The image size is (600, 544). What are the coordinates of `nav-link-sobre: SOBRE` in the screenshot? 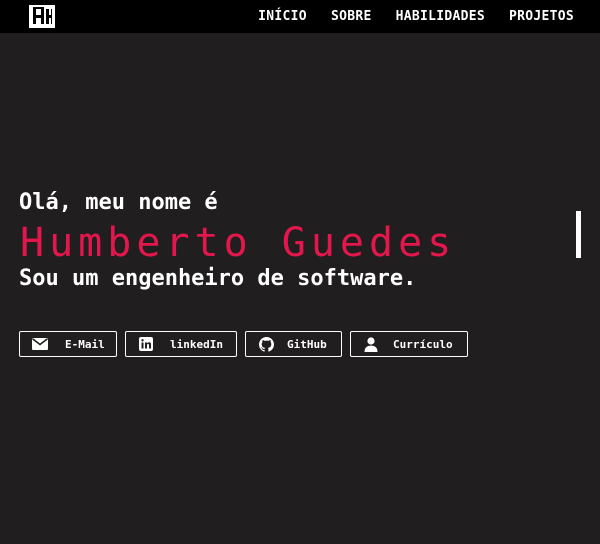 It's located at (351, 16).